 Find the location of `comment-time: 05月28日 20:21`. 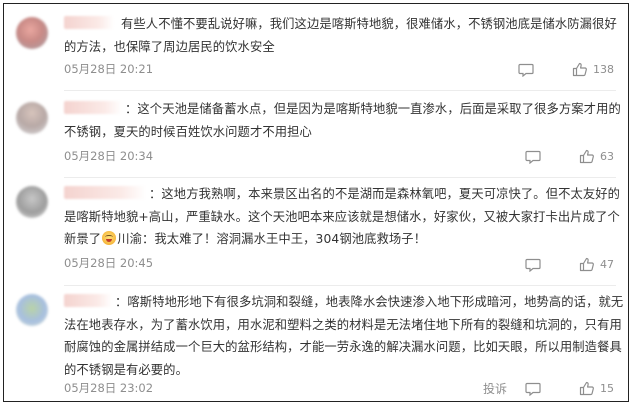

comment-time: 05月28日 20:21 is located at coordinates (109, 69).